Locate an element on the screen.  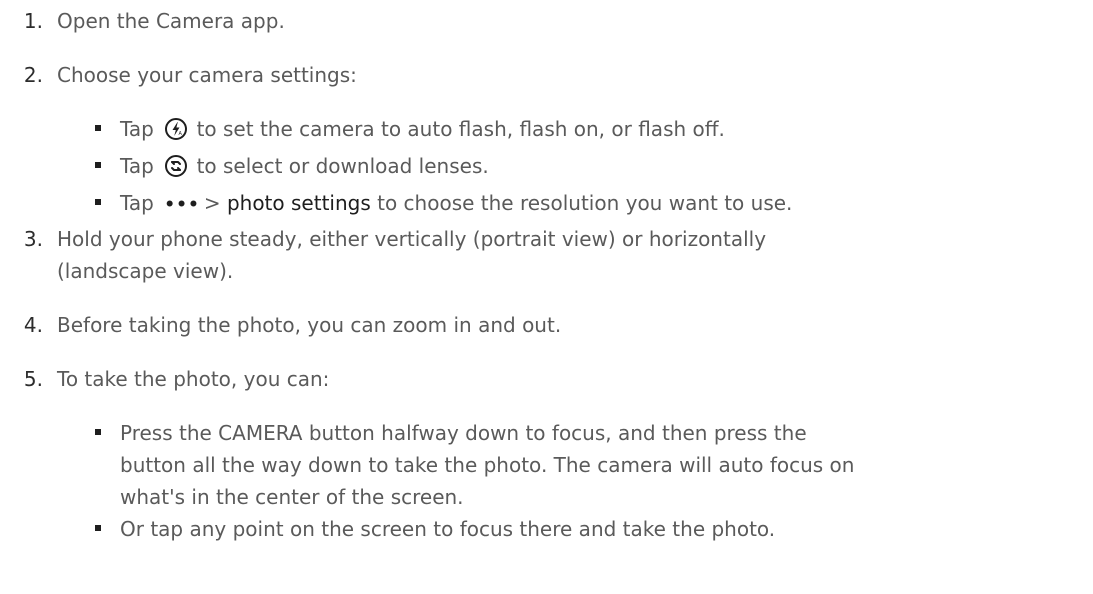
step-text: Choose your camera settings: is located at coordinates (207, 75).